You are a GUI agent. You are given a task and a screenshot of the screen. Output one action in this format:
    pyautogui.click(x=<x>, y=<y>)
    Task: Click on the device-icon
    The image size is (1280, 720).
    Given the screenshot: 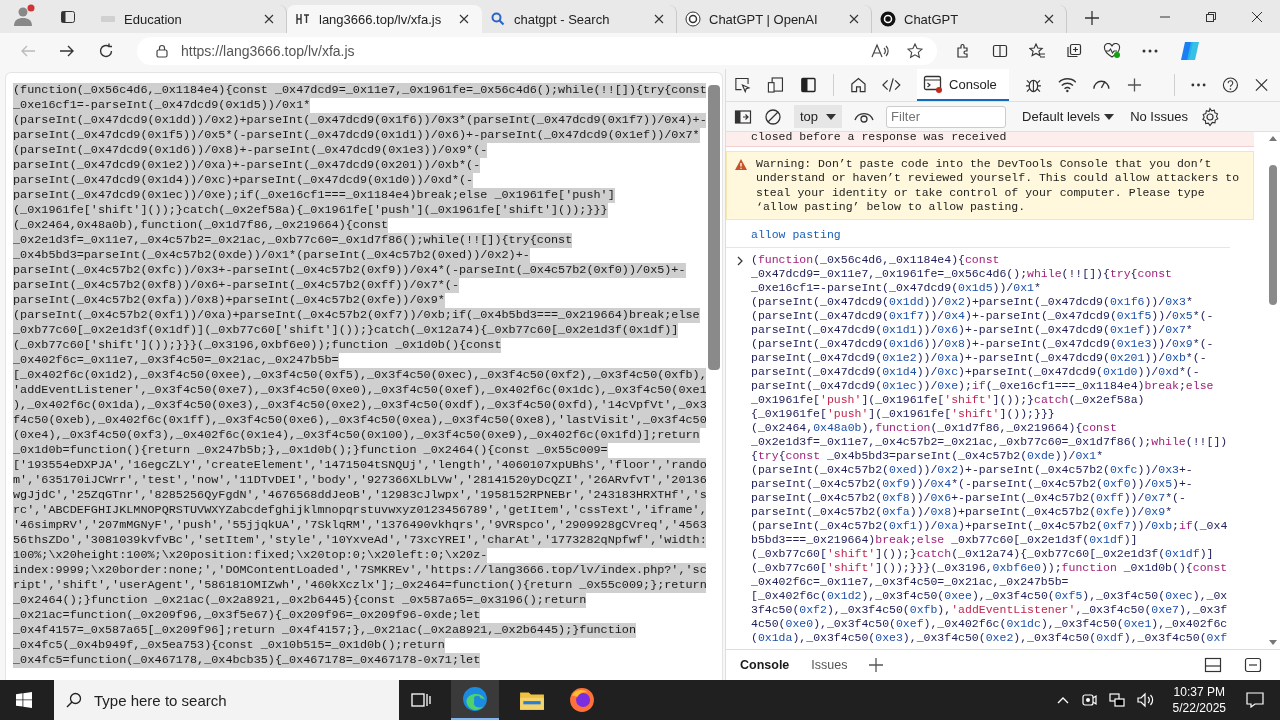 What is the action you would take?
    pyautogui.click(x=775, y=85)
    